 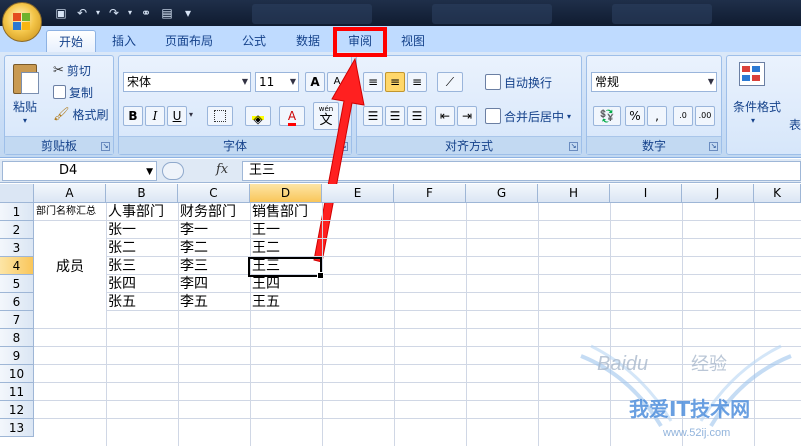 I want to click on tab-view: 视图, so click(x=413, y=41).